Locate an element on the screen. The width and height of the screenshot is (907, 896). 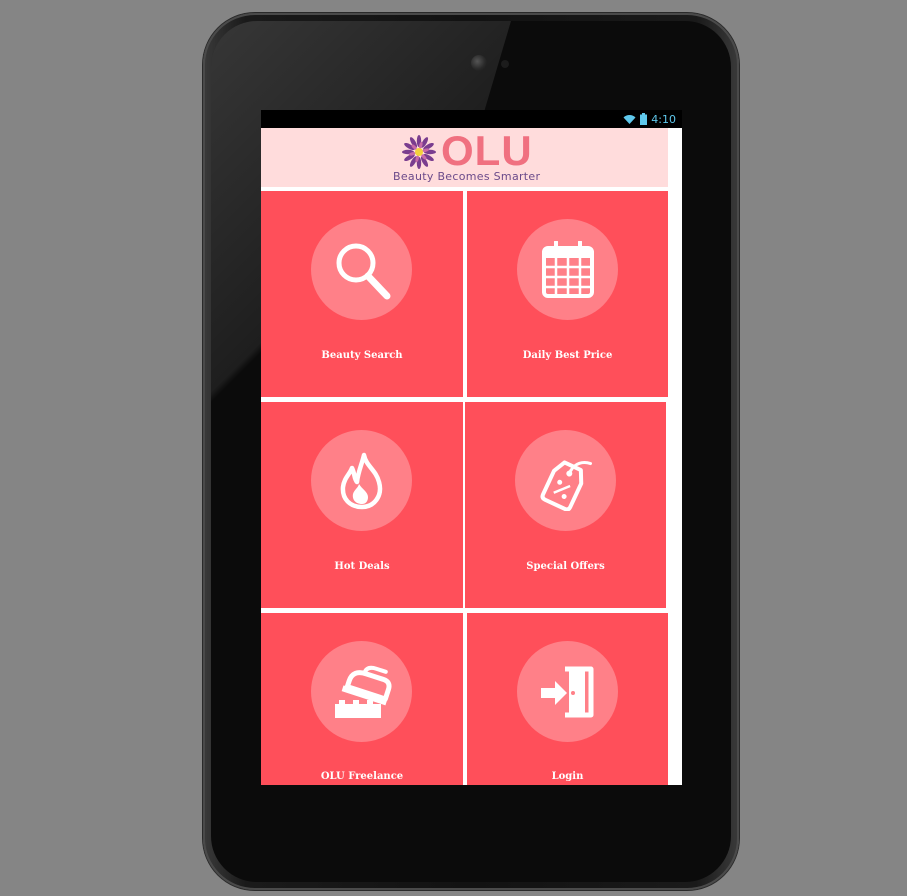
light-sensor is located at coordinates (505, 64).